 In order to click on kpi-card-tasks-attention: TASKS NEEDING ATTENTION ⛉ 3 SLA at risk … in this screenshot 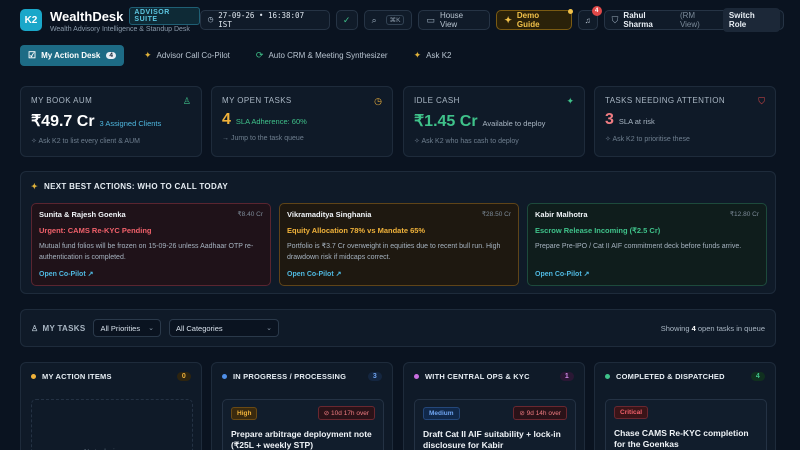, I will do `click(685, 121)`.